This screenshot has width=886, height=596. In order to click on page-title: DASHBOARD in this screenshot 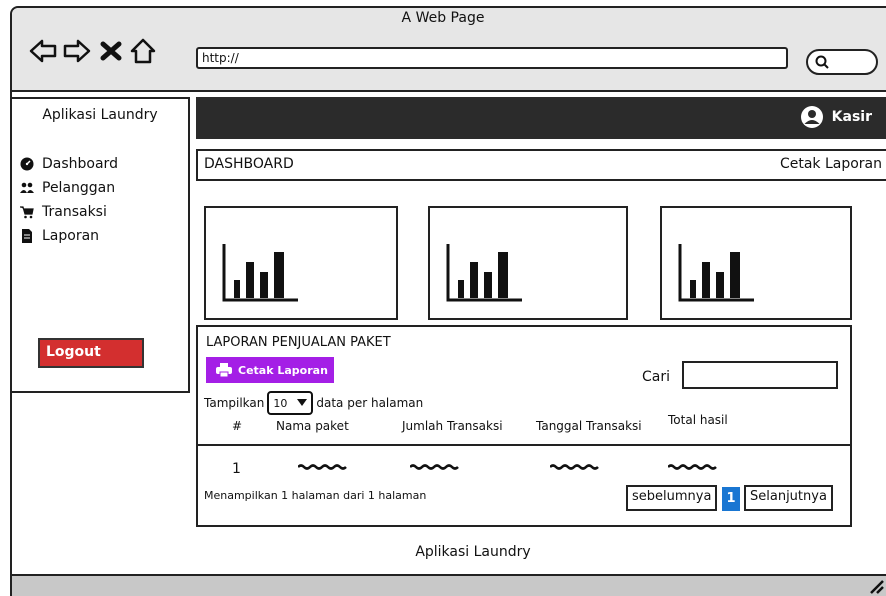, I will do `click(249, 164)`.